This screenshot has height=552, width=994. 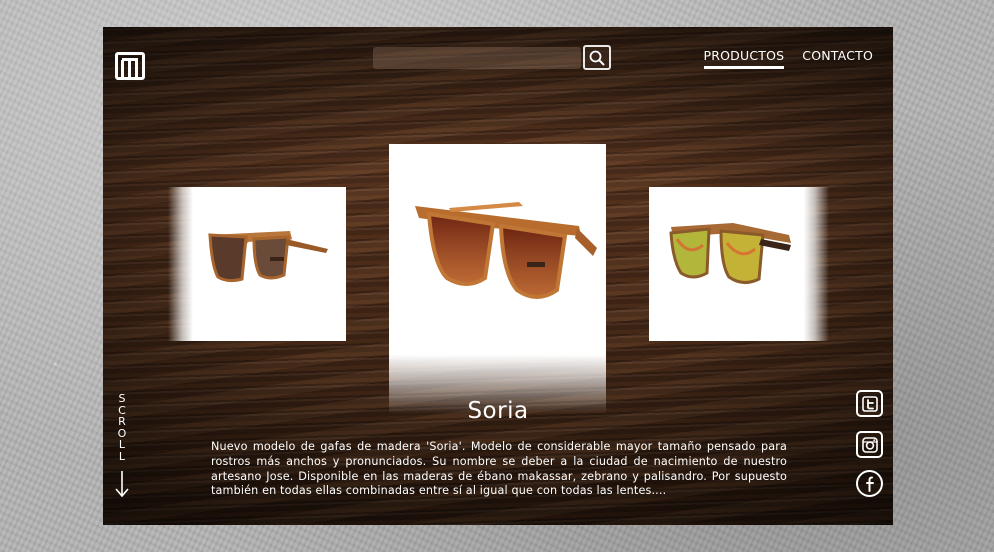 I want to click on twitter-button, so click(x=869, y=403).